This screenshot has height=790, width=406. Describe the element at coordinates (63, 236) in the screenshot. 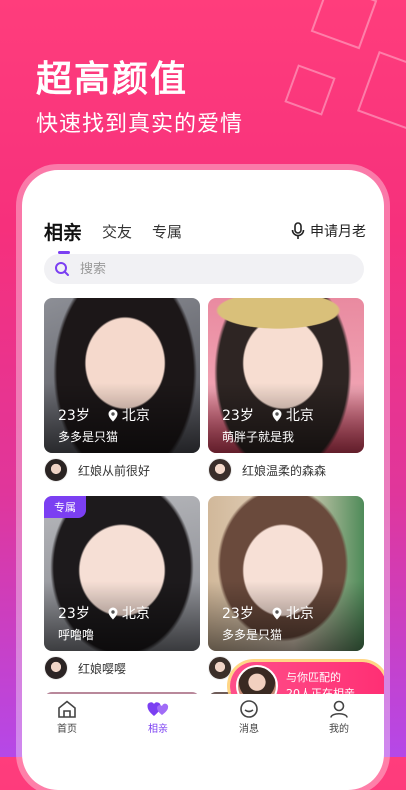

I see `tab-matchmaking: 相亲` at that location.